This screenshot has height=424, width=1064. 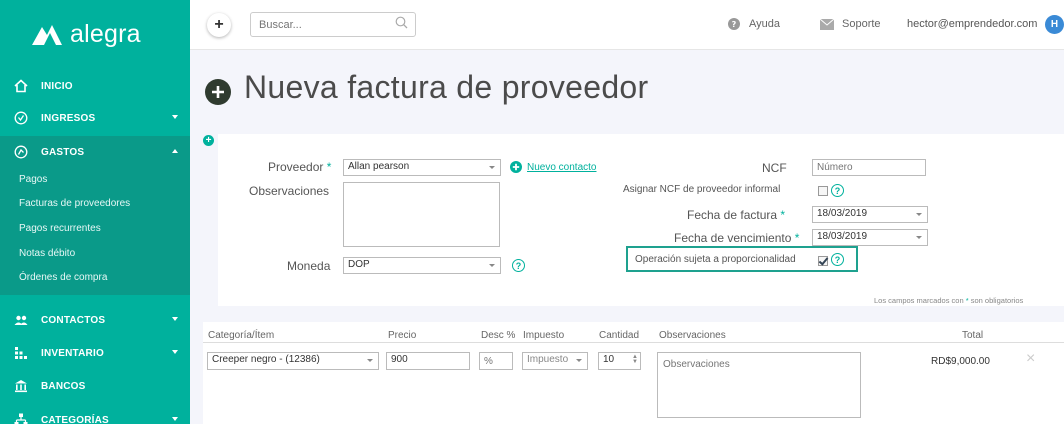 I want to click on item-category-select: Creeper negro - (12386), so click(x=293, y=361).